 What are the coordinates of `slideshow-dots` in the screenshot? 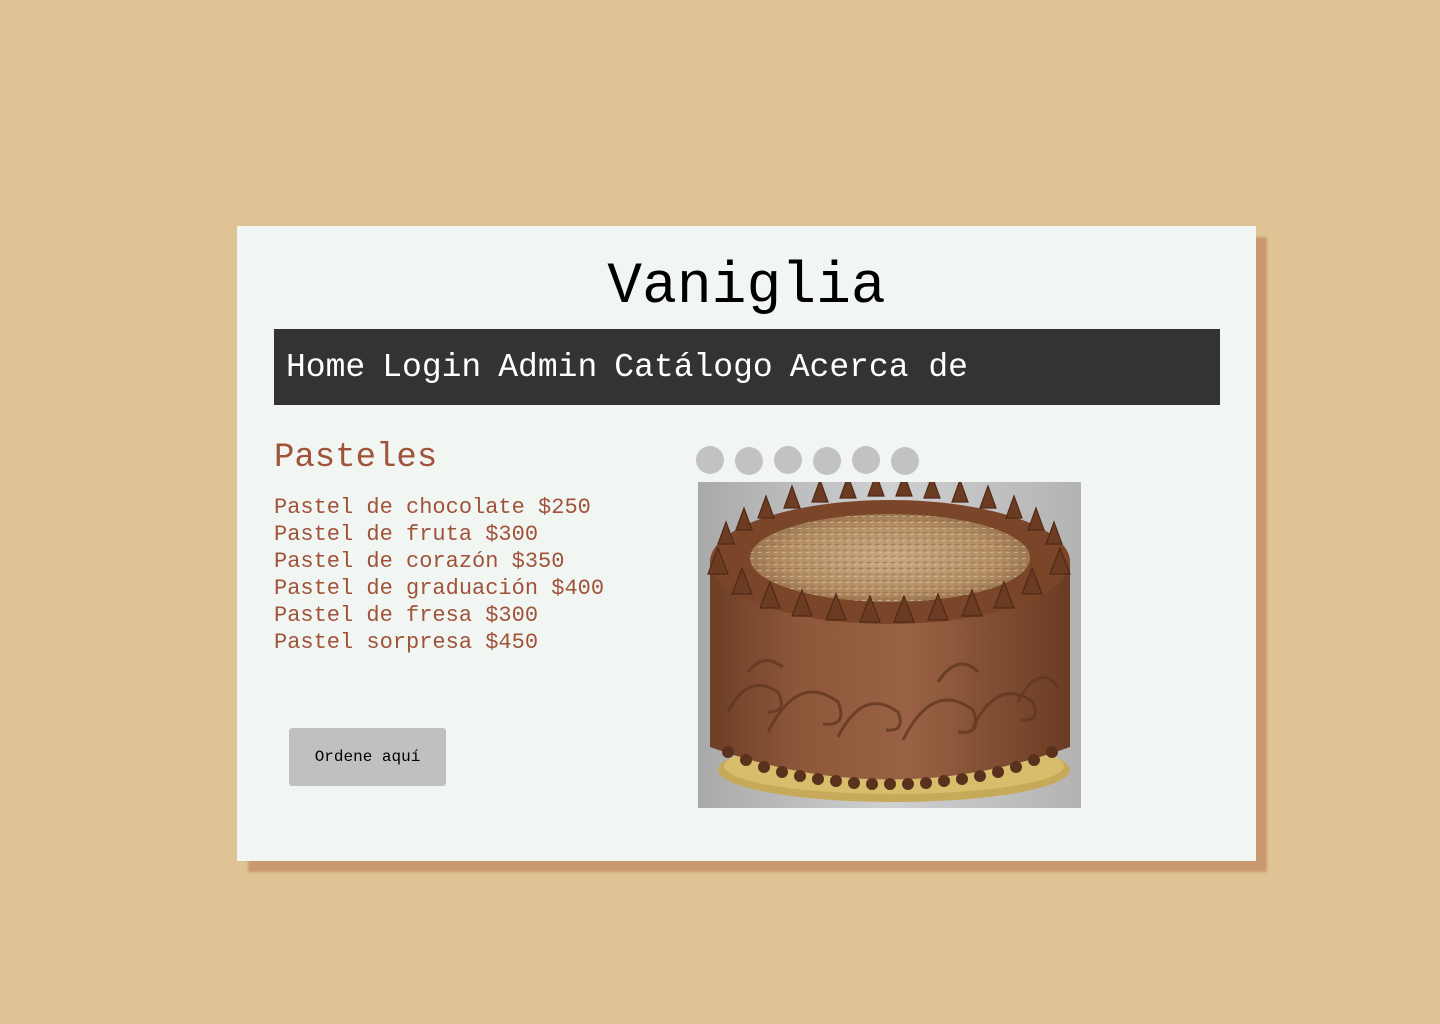 It's located at (813, 460).